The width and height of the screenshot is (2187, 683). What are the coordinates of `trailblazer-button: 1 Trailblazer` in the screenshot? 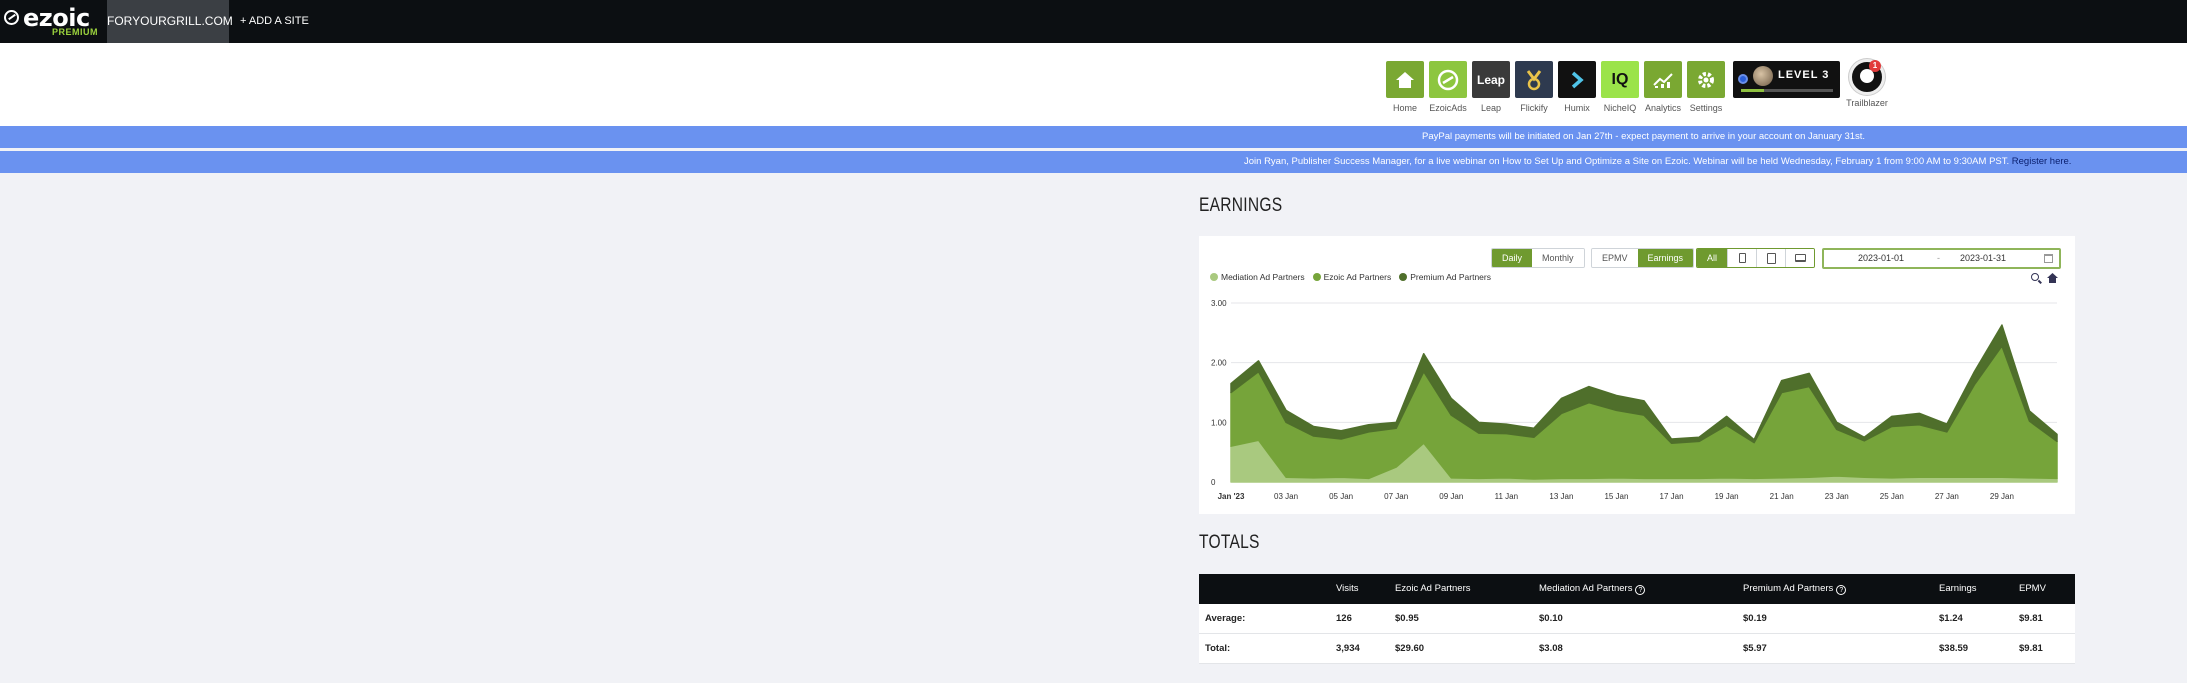 It's located at (1867, 83).